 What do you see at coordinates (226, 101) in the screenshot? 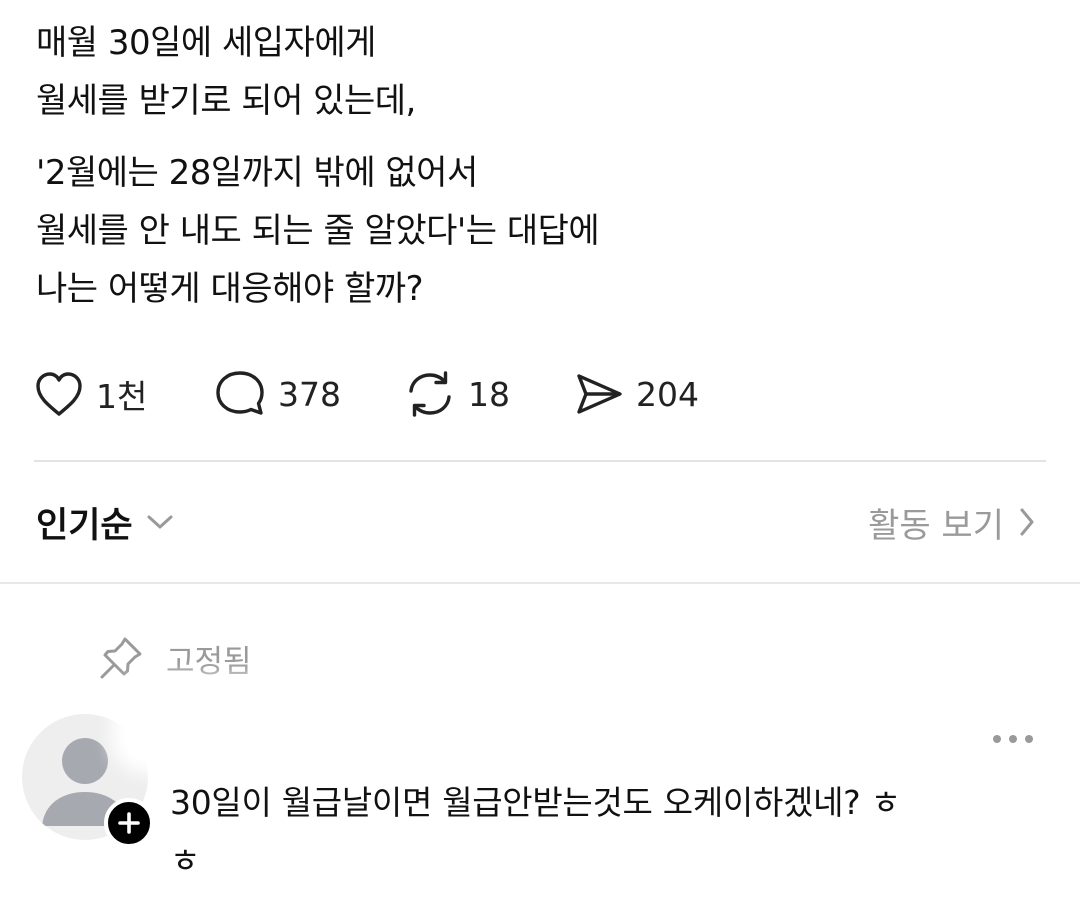
I see `post-text-line: 월세를 받기로 되어 있는데,` at bounding box center [226, 101].